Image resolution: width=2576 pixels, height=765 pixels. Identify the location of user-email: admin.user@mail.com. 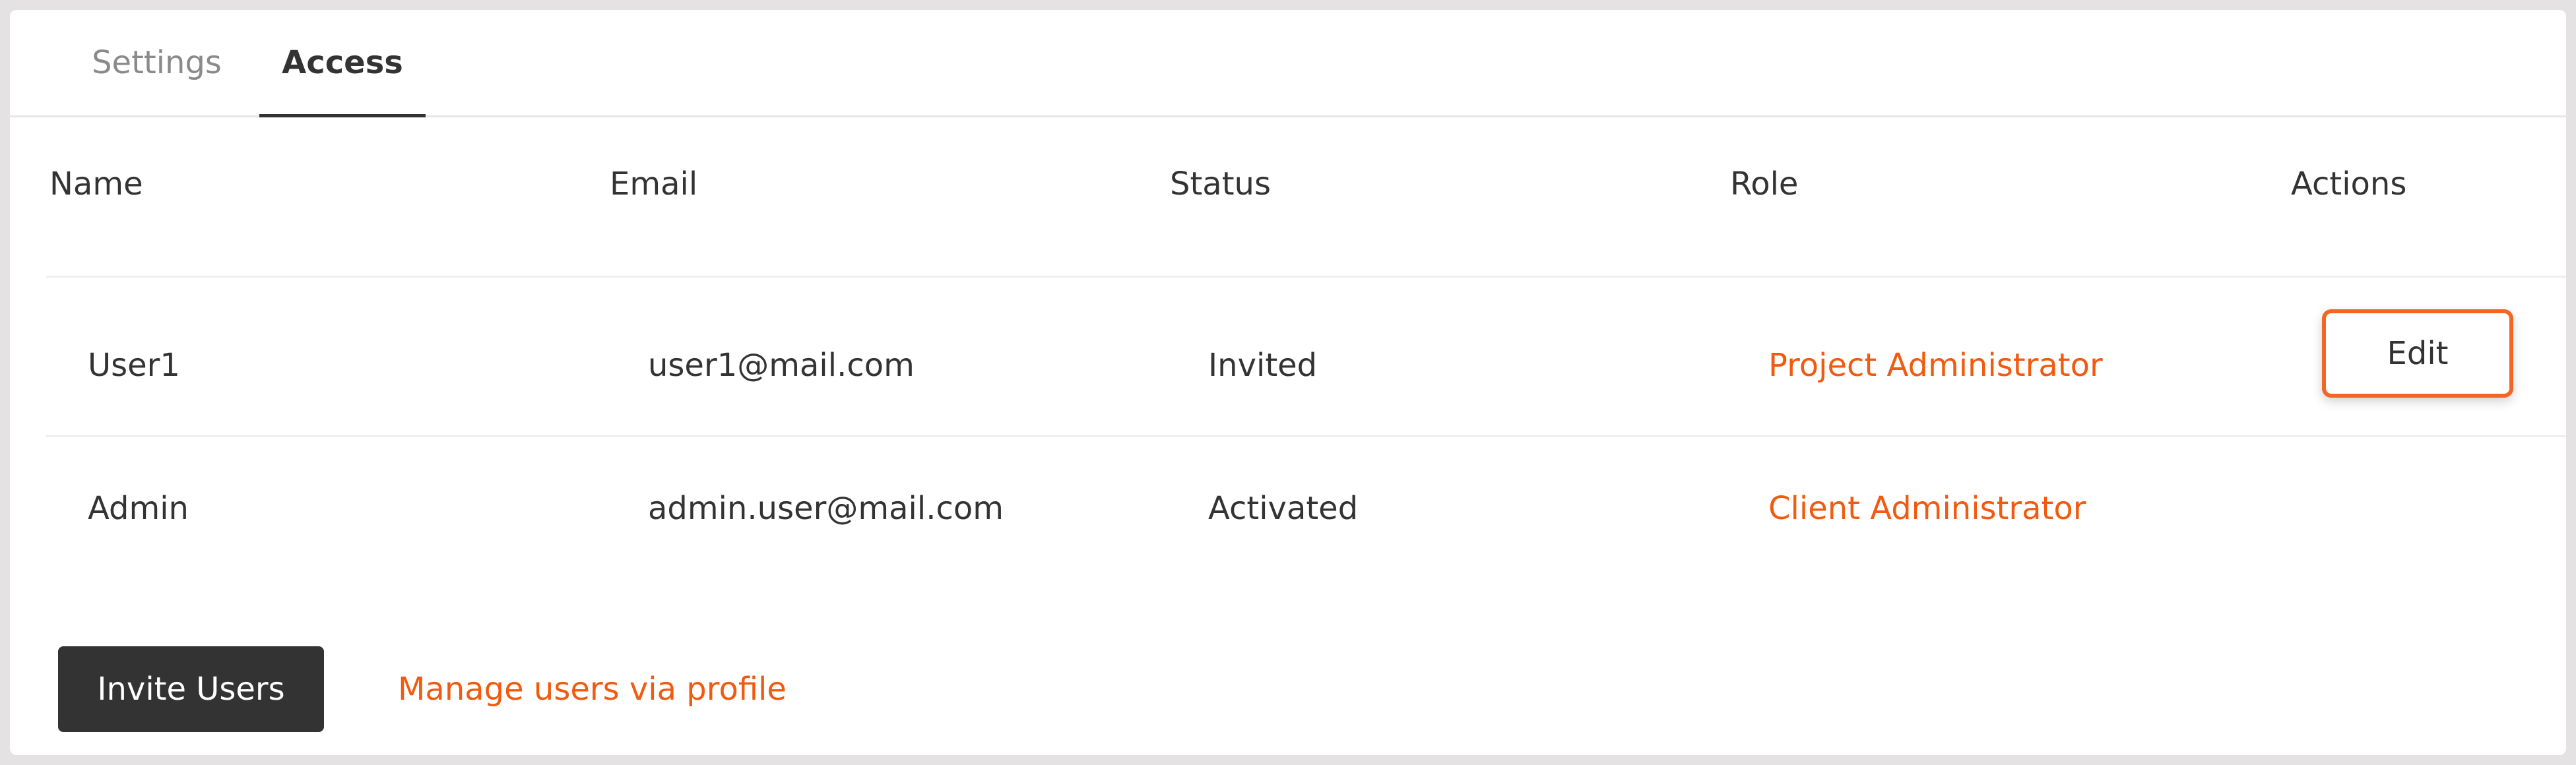
(826, 508).